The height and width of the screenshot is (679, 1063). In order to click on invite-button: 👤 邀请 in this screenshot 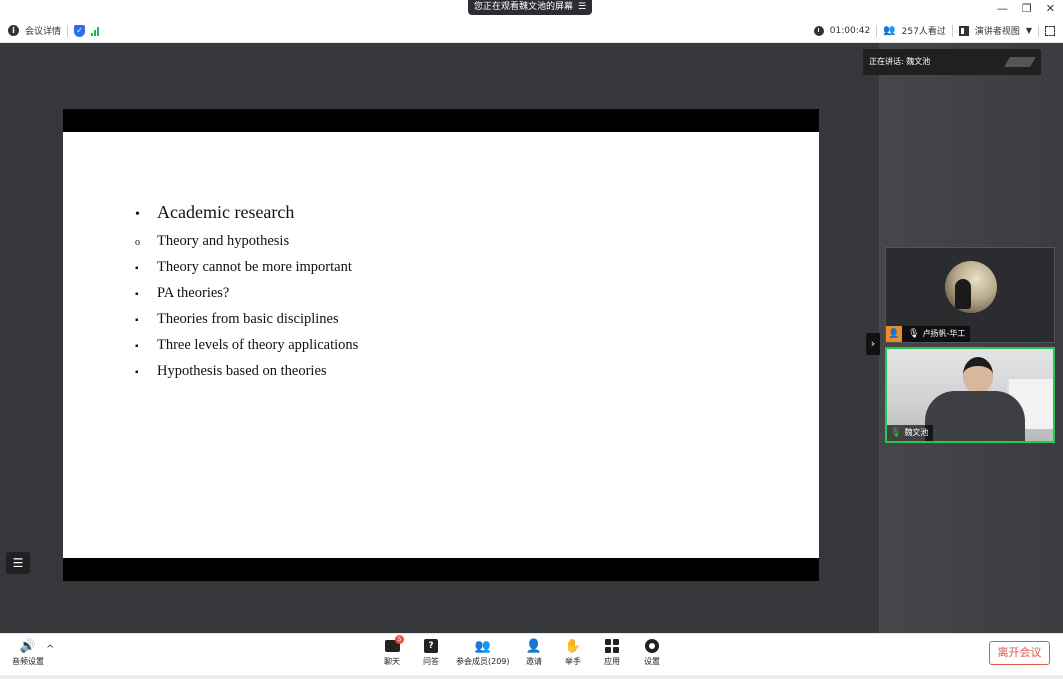, I will do `click(534, 652)`.